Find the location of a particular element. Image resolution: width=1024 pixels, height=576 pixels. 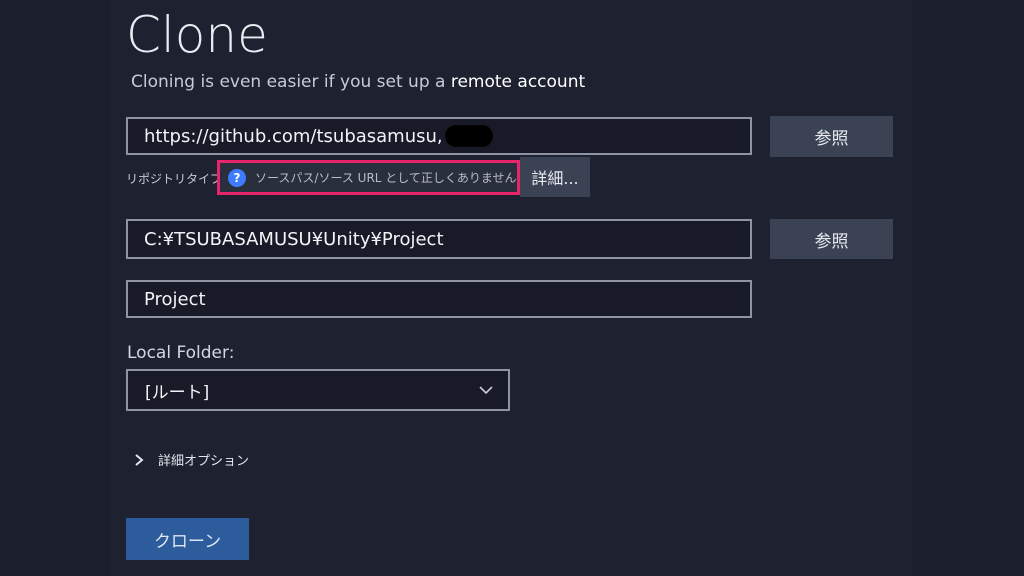

destination-path-value: C:¥TSUBASAMUSU¥Unity¥Project is located at coordinates (294, 239).